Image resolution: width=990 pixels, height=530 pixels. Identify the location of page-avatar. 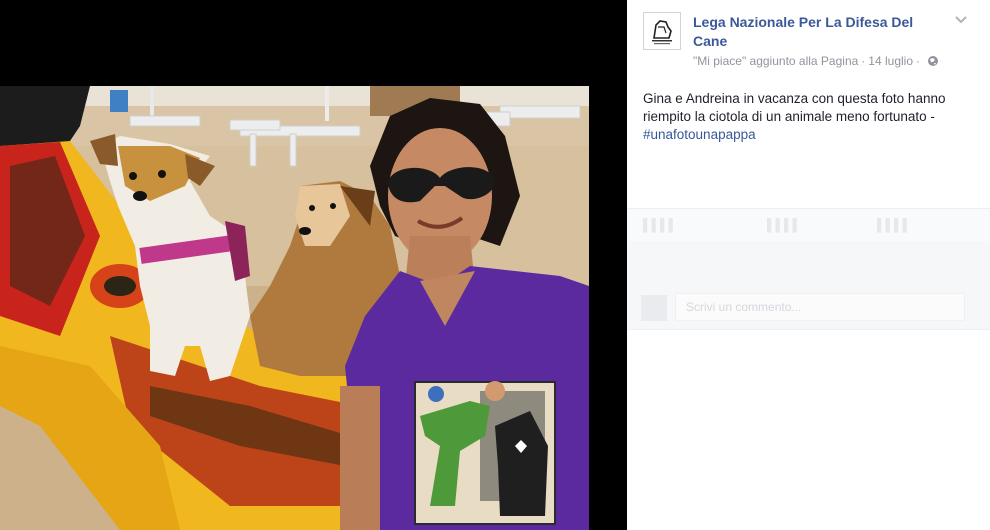
(662, 31).